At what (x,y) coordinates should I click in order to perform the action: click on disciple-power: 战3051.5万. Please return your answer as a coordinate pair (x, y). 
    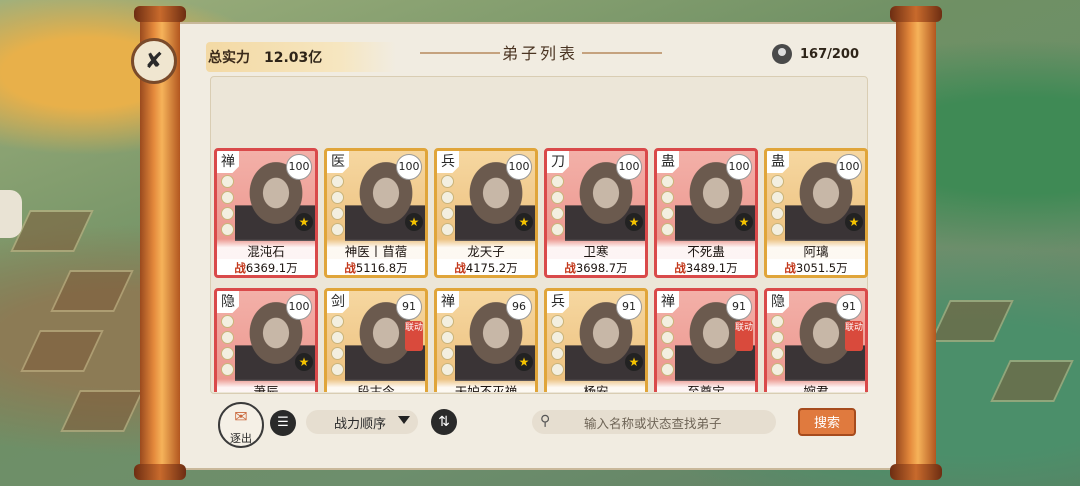
    Looking at the image, I should click on (816, 267).